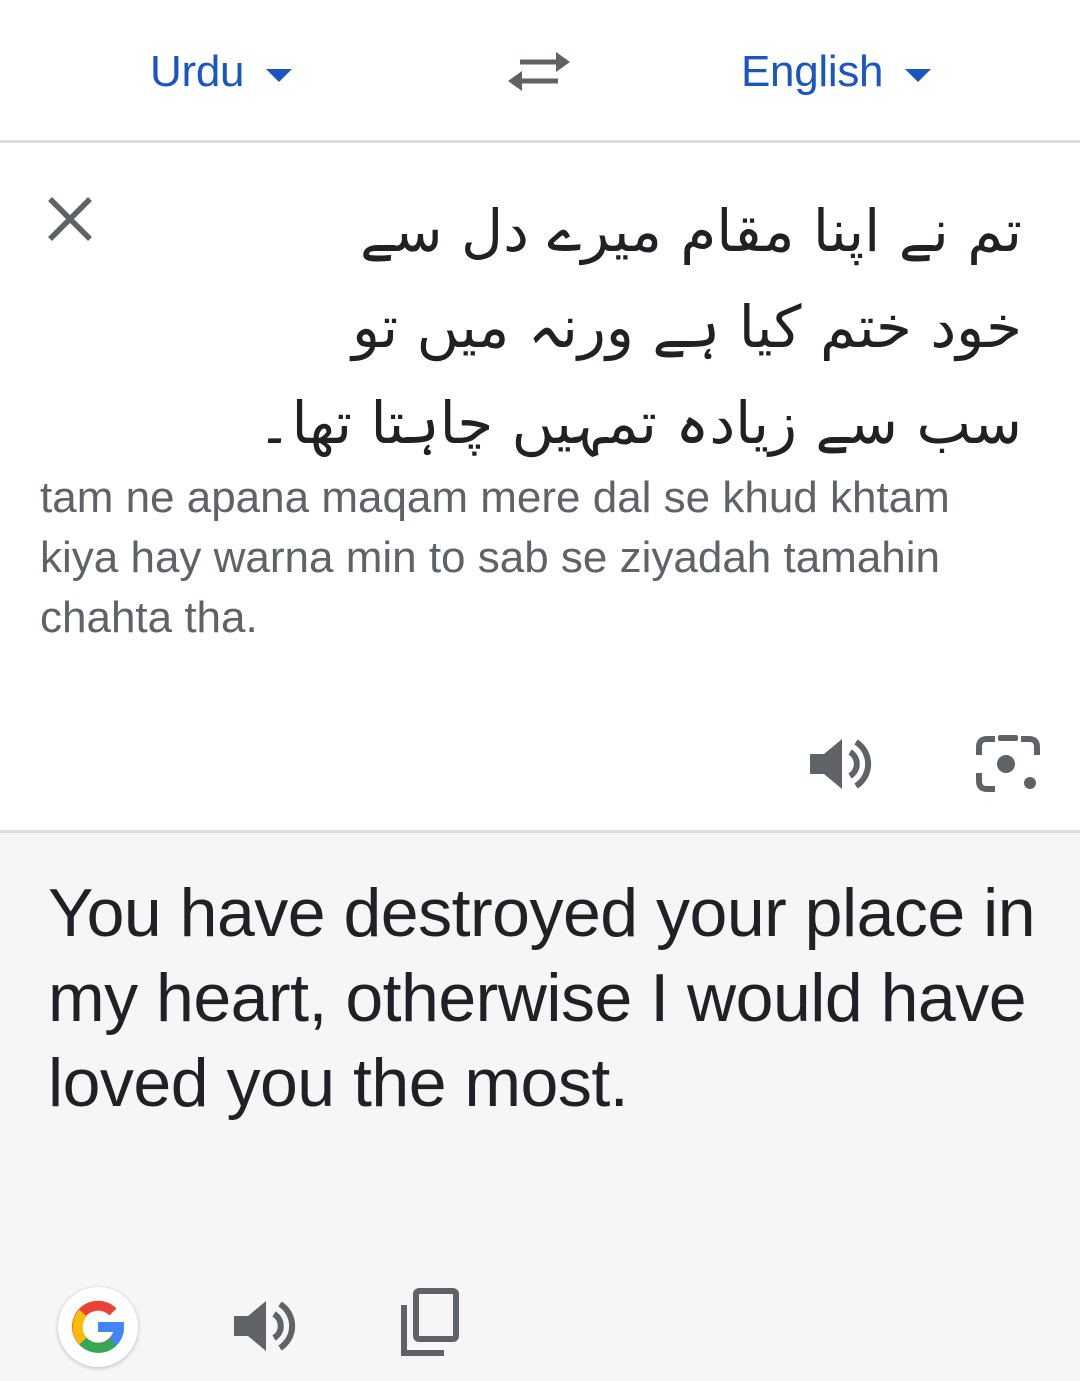 The height and width of the screenshot is (1381, 1080). I want to click on listen-source-button, so click(839, 764).